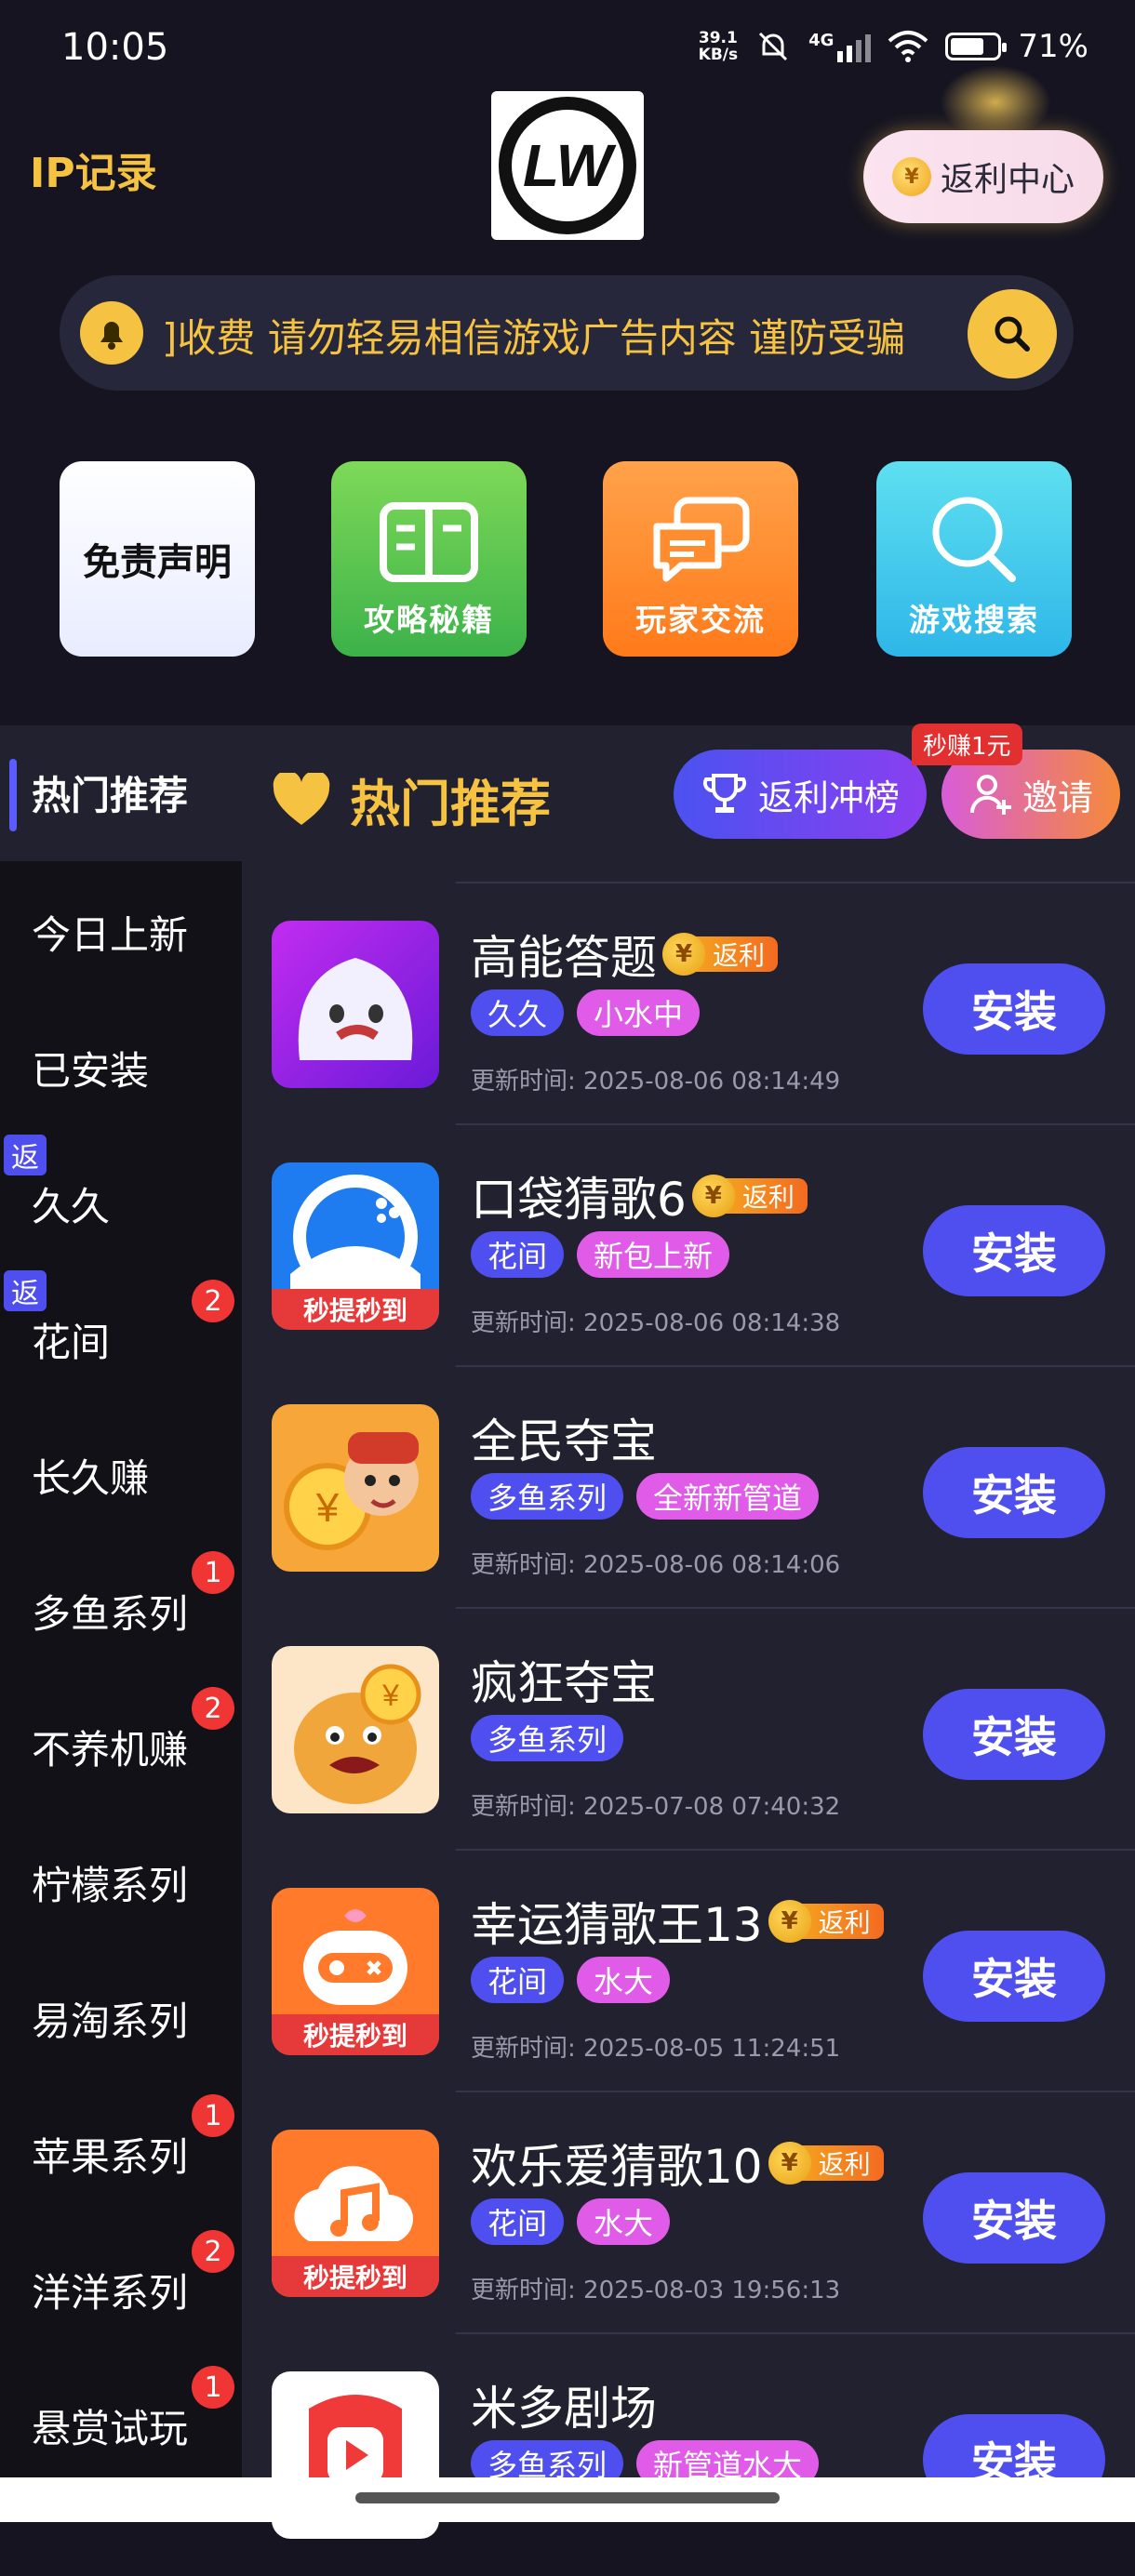  Describe the element at coordinates (703, 2455) in the screenshot. I see `app-list-item: 米多剧场 多鱼系列 新管道水大 安装` at that location.